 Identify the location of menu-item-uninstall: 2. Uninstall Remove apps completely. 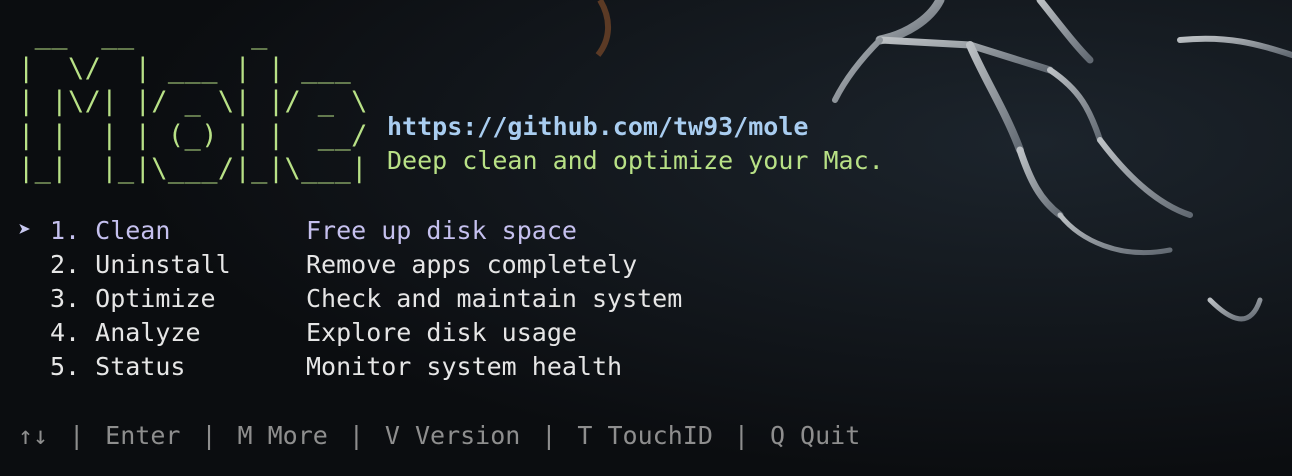
(450, 265).